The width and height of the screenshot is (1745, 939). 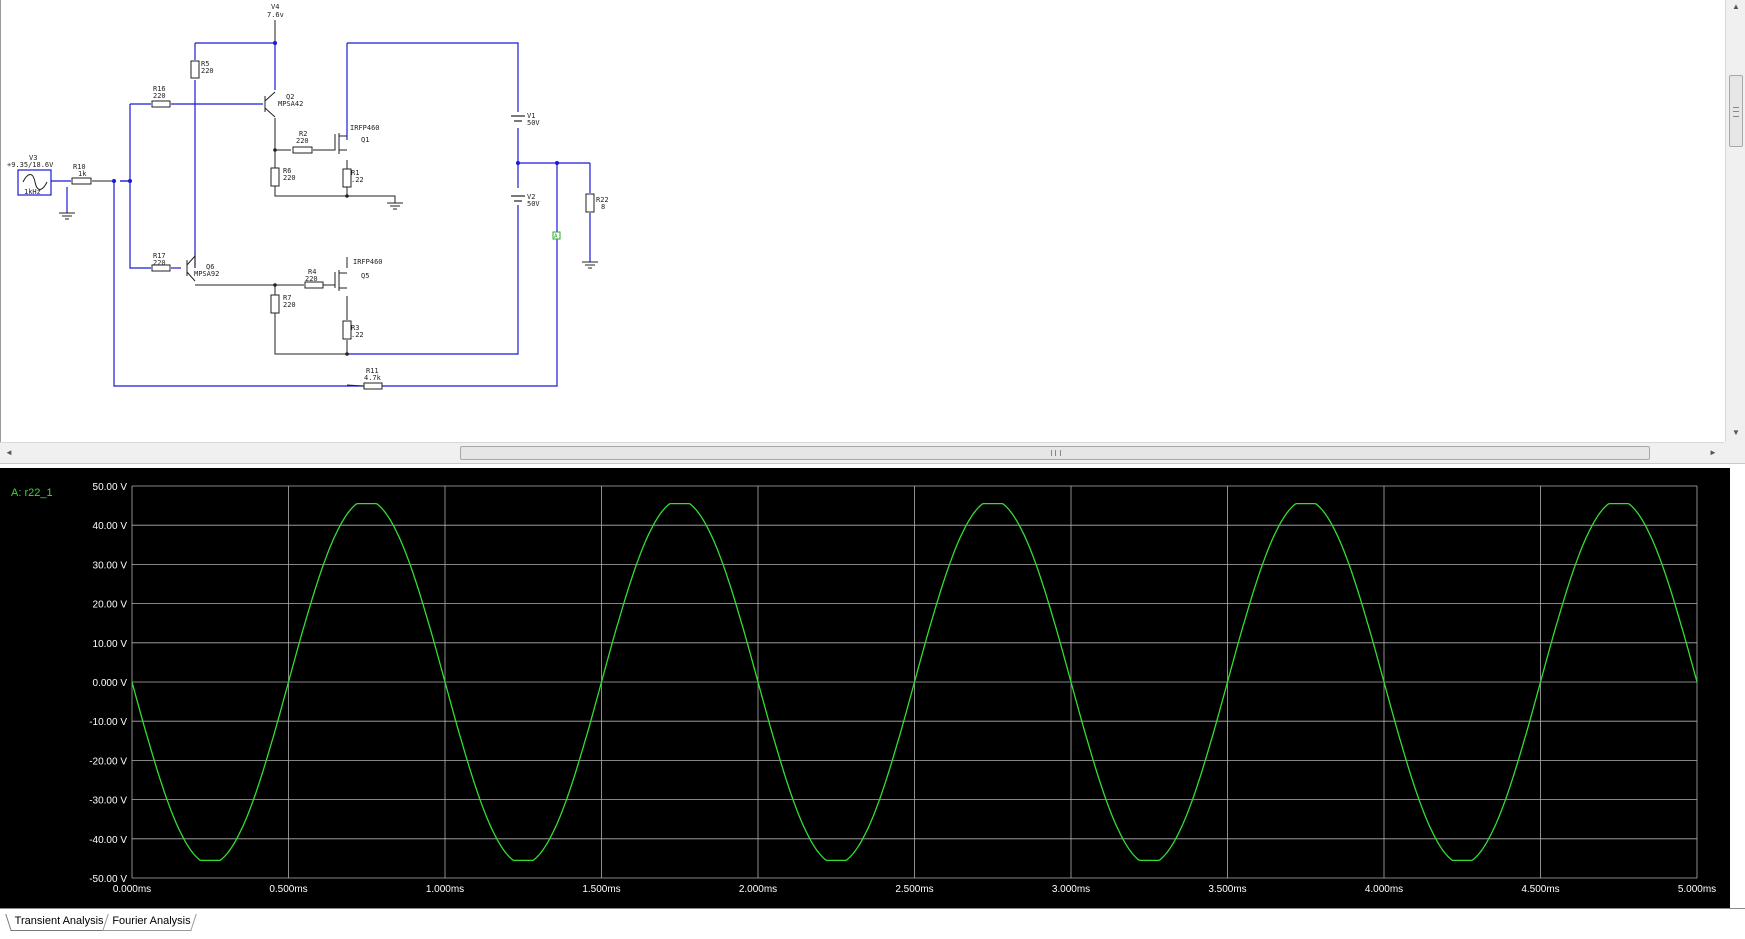 What do you see at coordinates (108, 840) in the screenshot?
I see `y-tick-label: -40.00 V` at bounding box center [108, 840].